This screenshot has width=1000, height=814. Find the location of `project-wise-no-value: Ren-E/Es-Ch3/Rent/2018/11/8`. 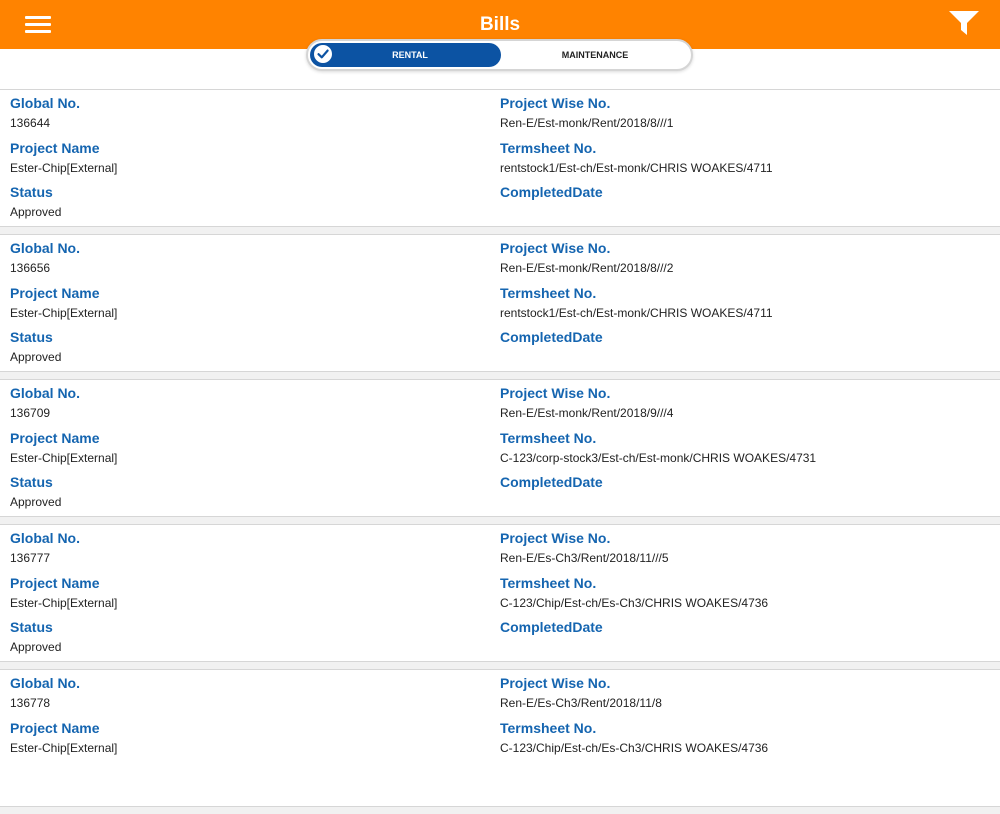

project-wise-no-value: Ren-E/Es-Ch3/Rent/2018/11/8 is located at coordinates (581, 703).